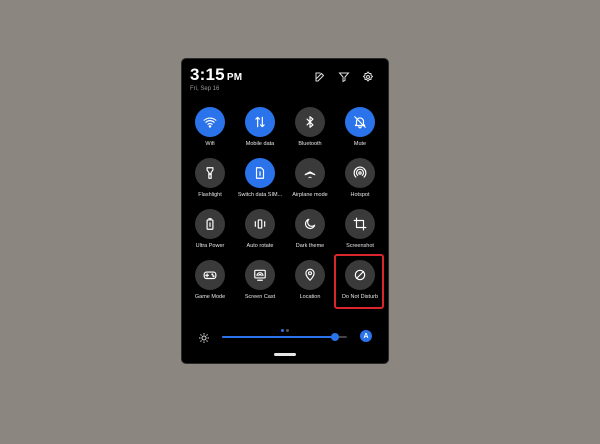  Describe the element at coordinates (368, 77) in the screenshot. I see `settings-icon` at that location.